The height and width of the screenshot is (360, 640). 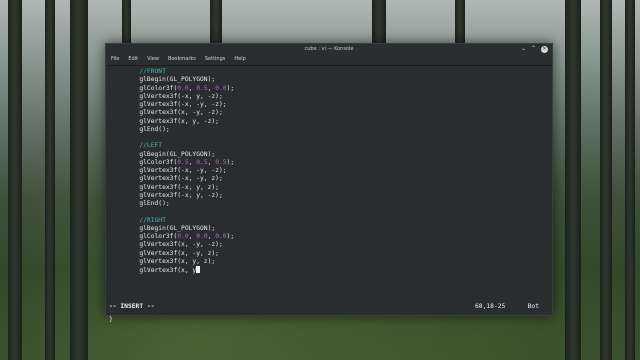 I want to click on menu-help: Help, so click(x=239, y=59).